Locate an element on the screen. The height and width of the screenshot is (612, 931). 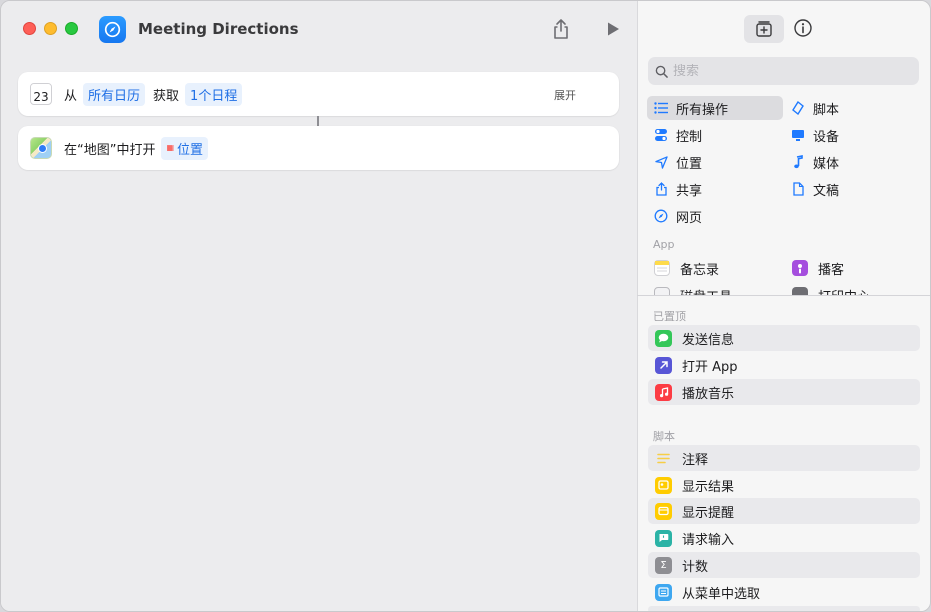
location-variable-token: ▦ 位置 is located at coordinates (185, 148).